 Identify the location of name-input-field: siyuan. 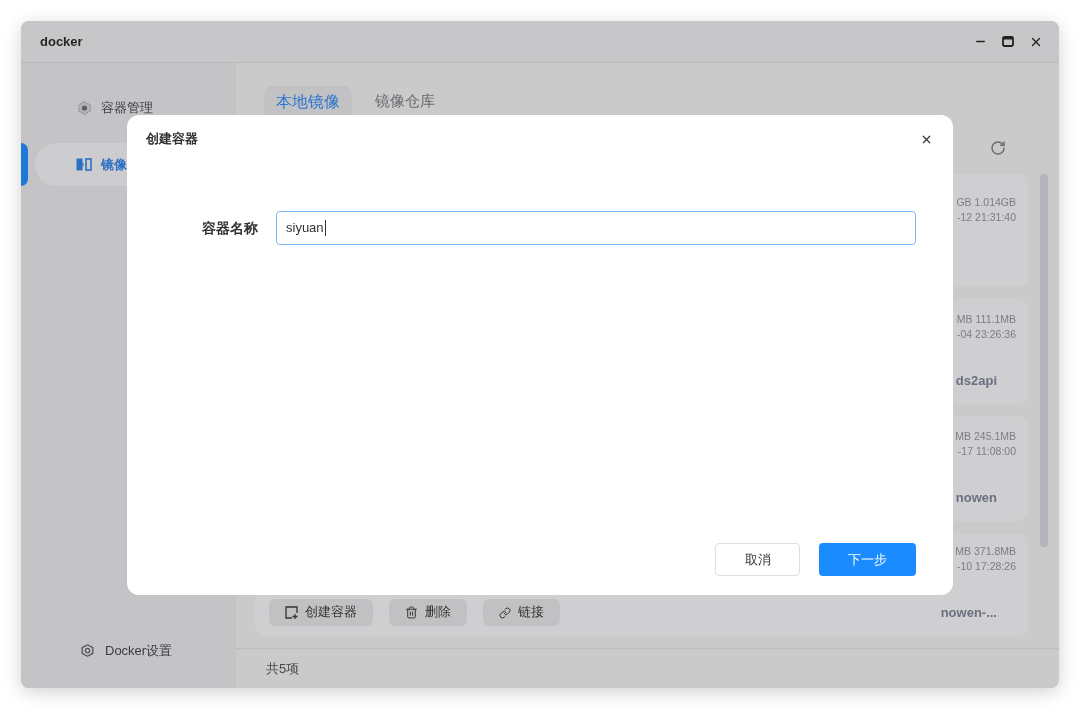
(596, 228).